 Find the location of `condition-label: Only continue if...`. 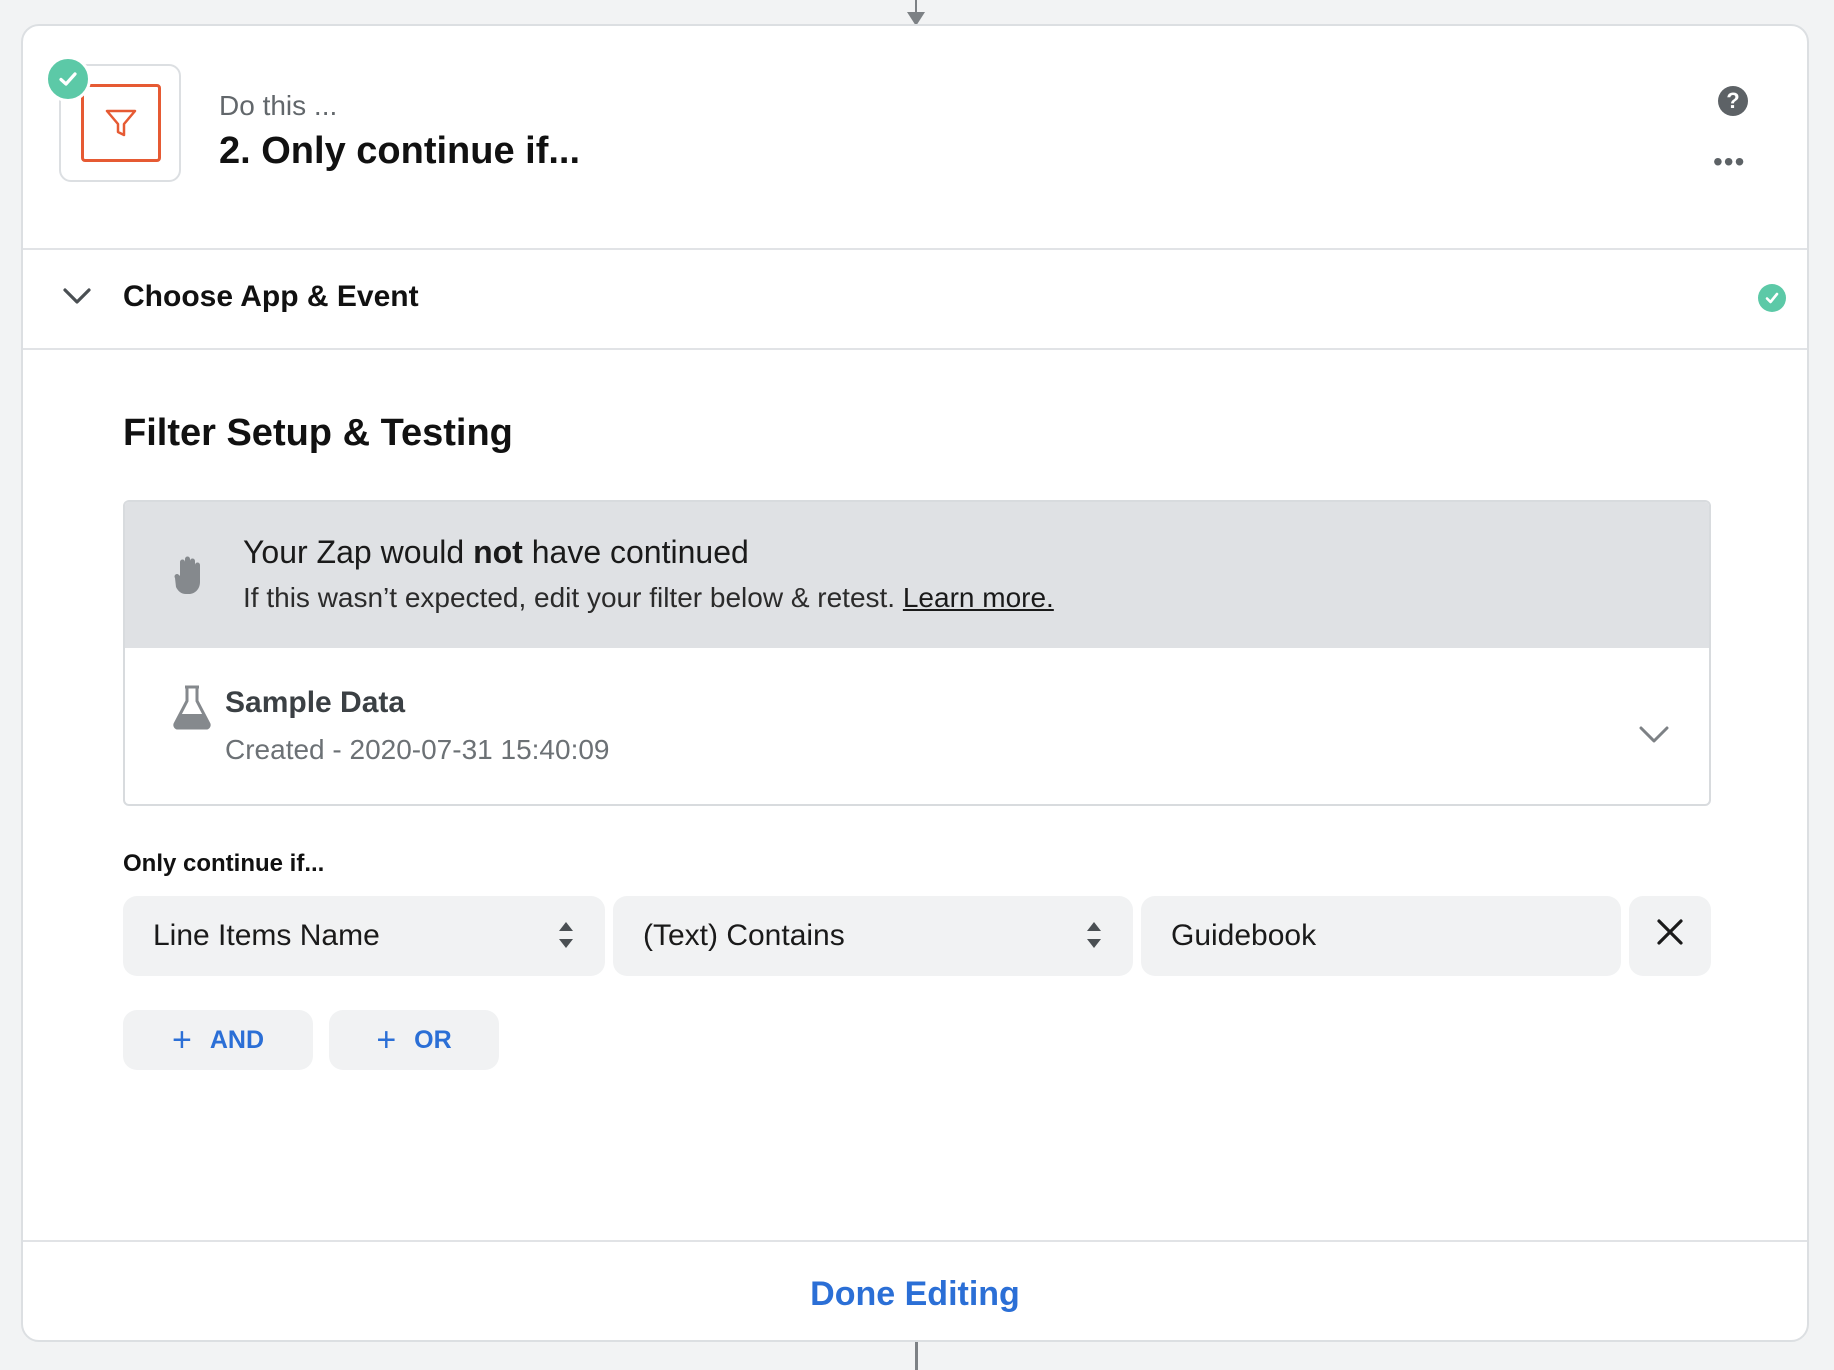

condition-label: Only continue if... is located at coordinates (224, 863).